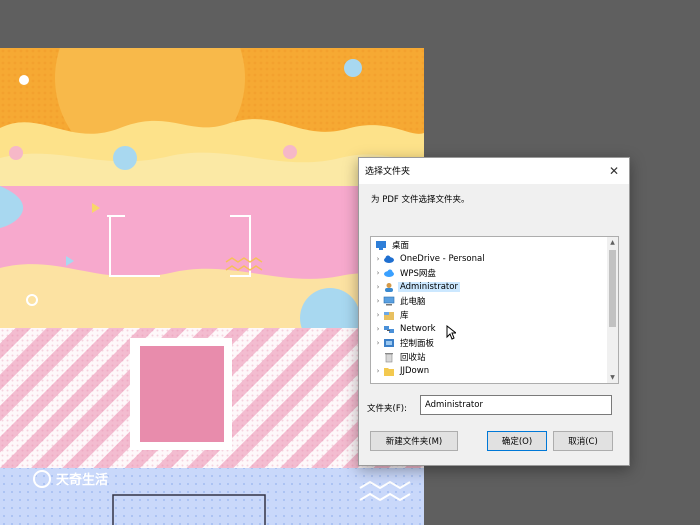 The width and height of the screenshot is (700, 525). Describe the element at coordinates (490, 287) in the screenshot. I see `tree-item: › Administrator` at that location.